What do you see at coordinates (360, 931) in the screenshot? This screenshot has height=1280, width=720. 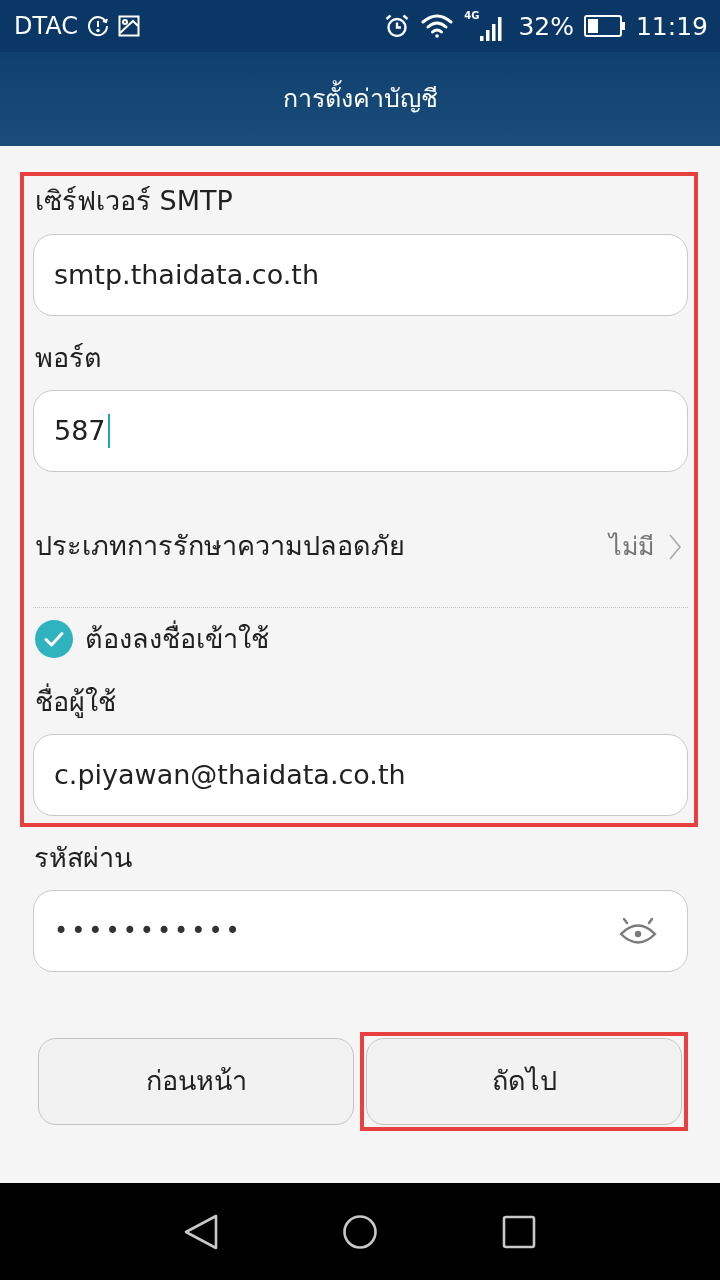 I see `password-field: •••••••••••` at bounding box center [360, 931].